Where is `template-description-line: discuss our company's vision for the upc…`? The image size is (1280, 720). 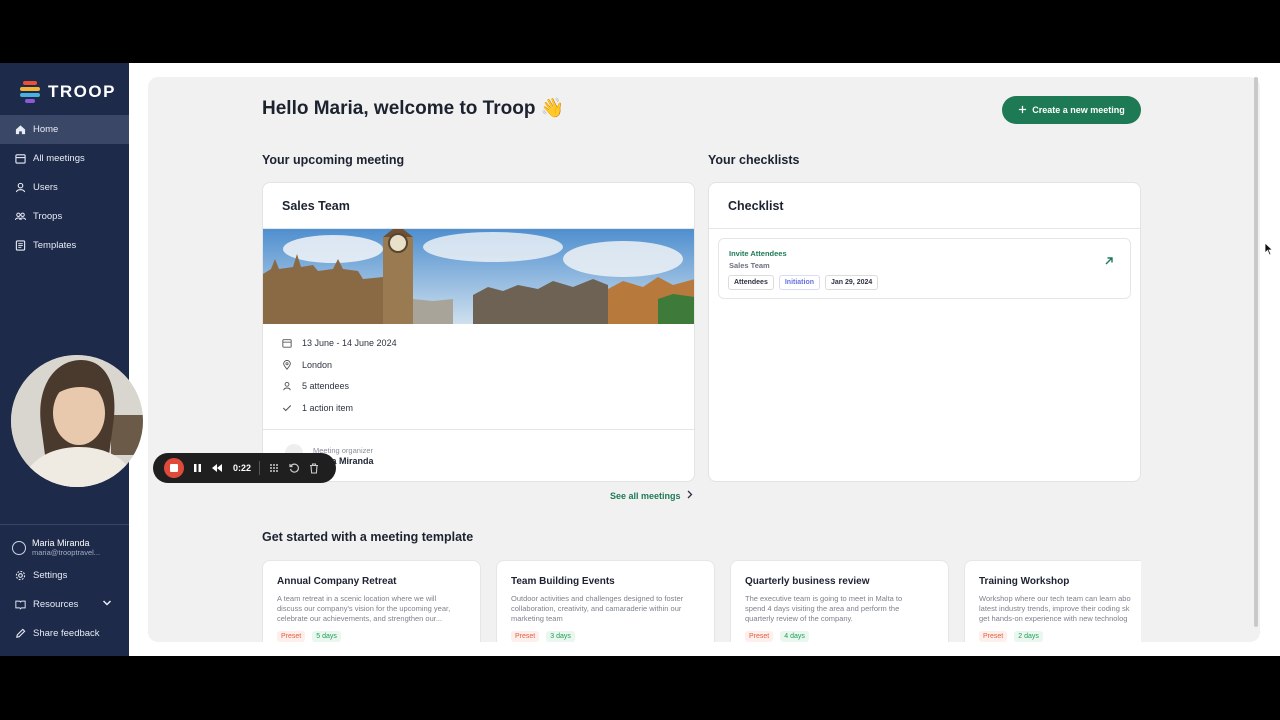
template-description-line: discuss our company's vision for the upc… is located at coordinates (364, 608).